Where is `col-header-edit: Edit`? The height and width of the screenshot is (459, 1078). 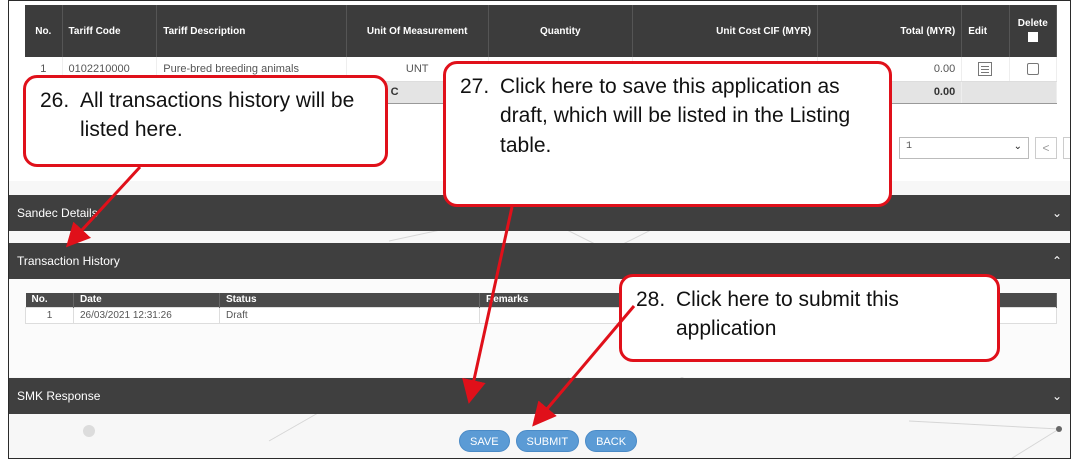 col-header-edit: Edit is located at coordinates (985, 31).